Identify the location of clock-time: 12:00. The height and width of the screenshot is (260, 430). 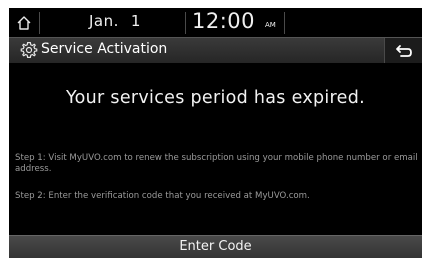
(224, 21).